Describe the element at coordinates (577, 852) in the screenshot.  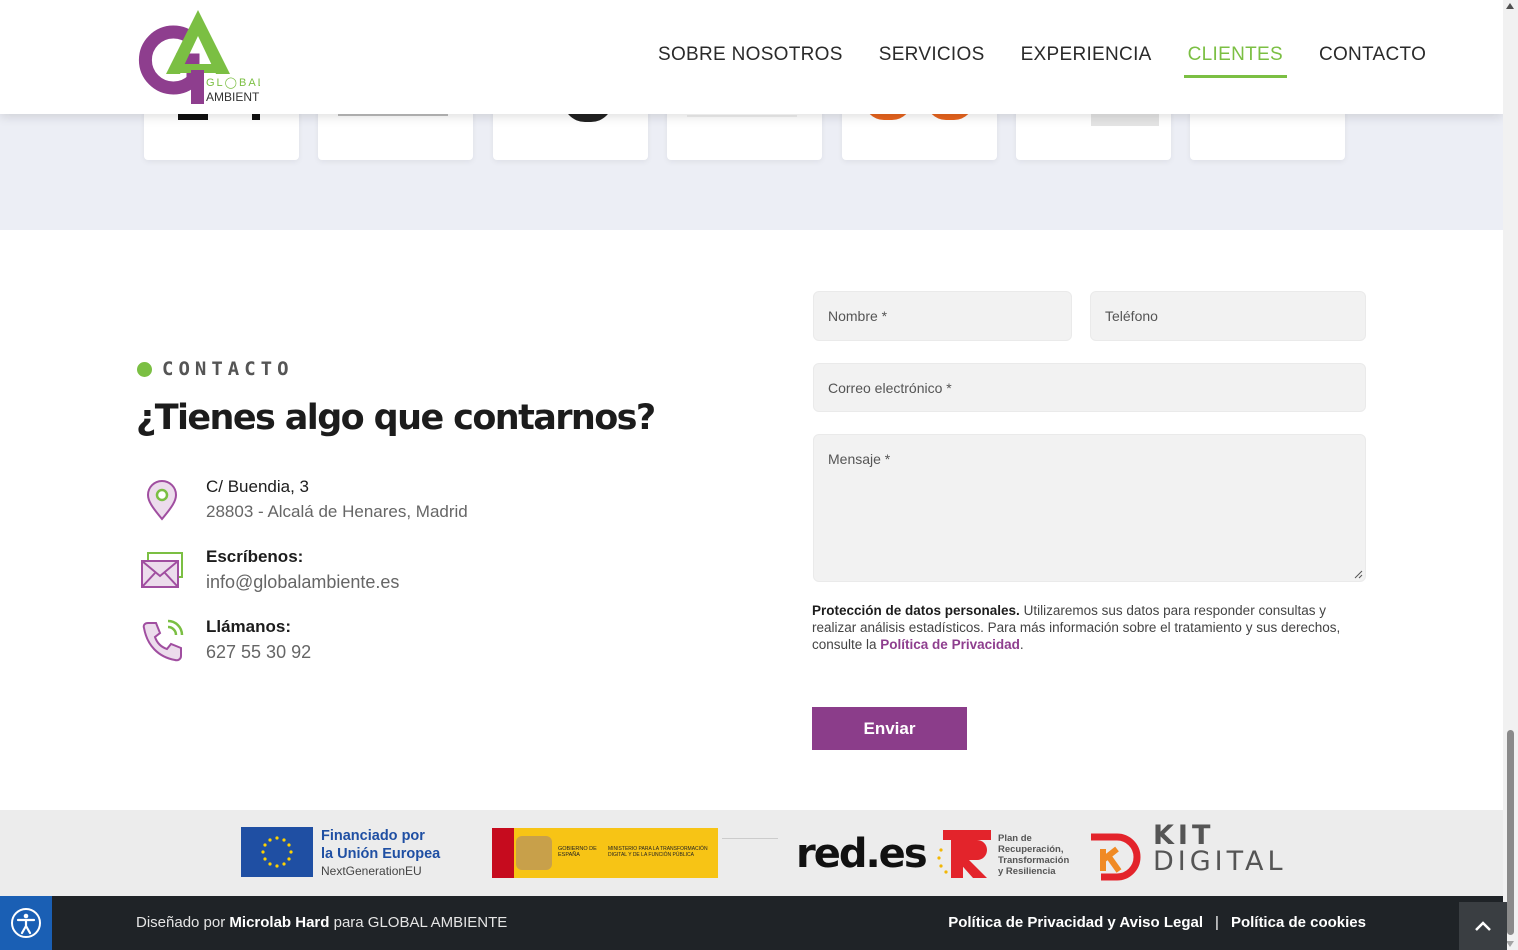
I see `gob-text: GOBIERNO DE ESPAÑA` at that location.